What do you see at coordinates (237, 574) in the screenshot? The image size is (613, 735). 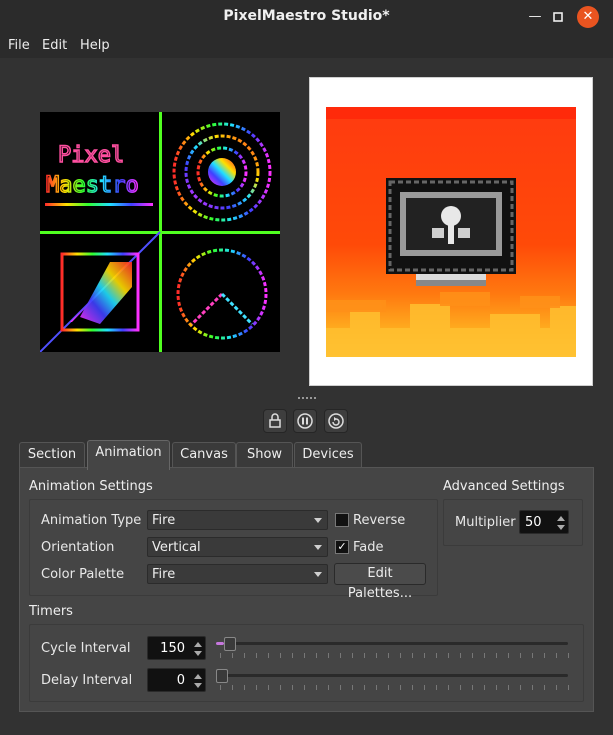 I see `color-palette-select: Fire` at bounding box center [237, 574].